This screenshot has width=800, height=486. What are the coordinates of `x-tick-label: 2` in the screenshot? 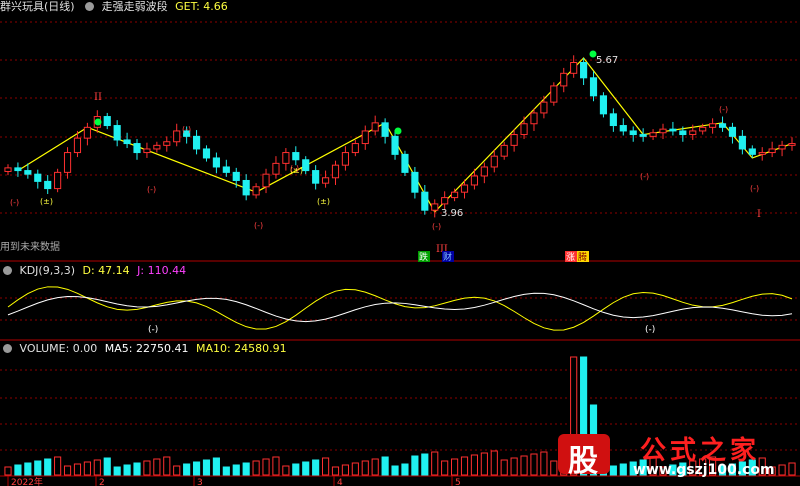 It's located at (102, 482).